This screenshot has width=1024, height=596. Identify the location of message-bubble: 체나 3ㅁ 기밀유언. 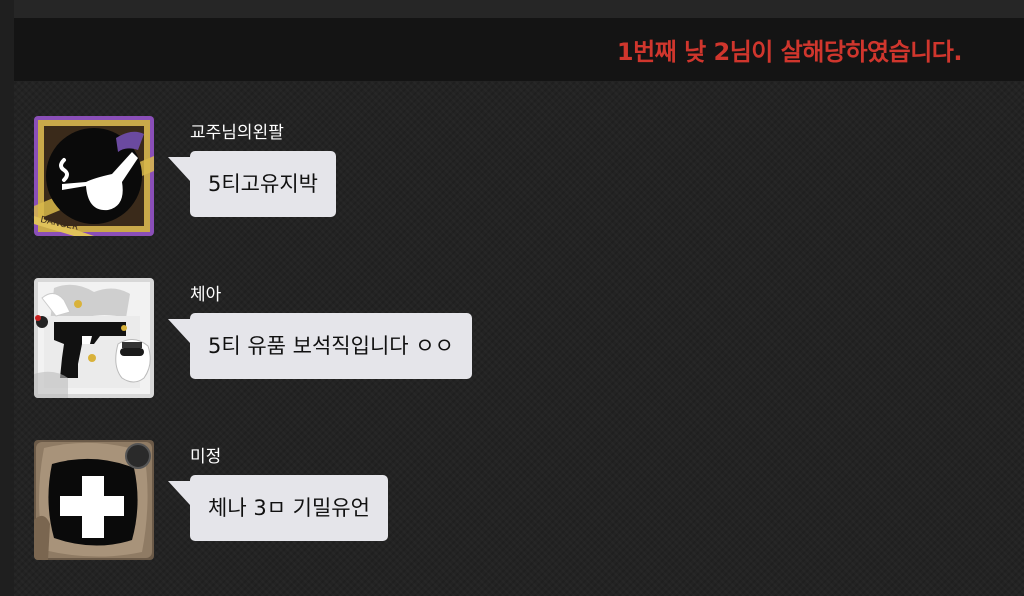
(278, 508).